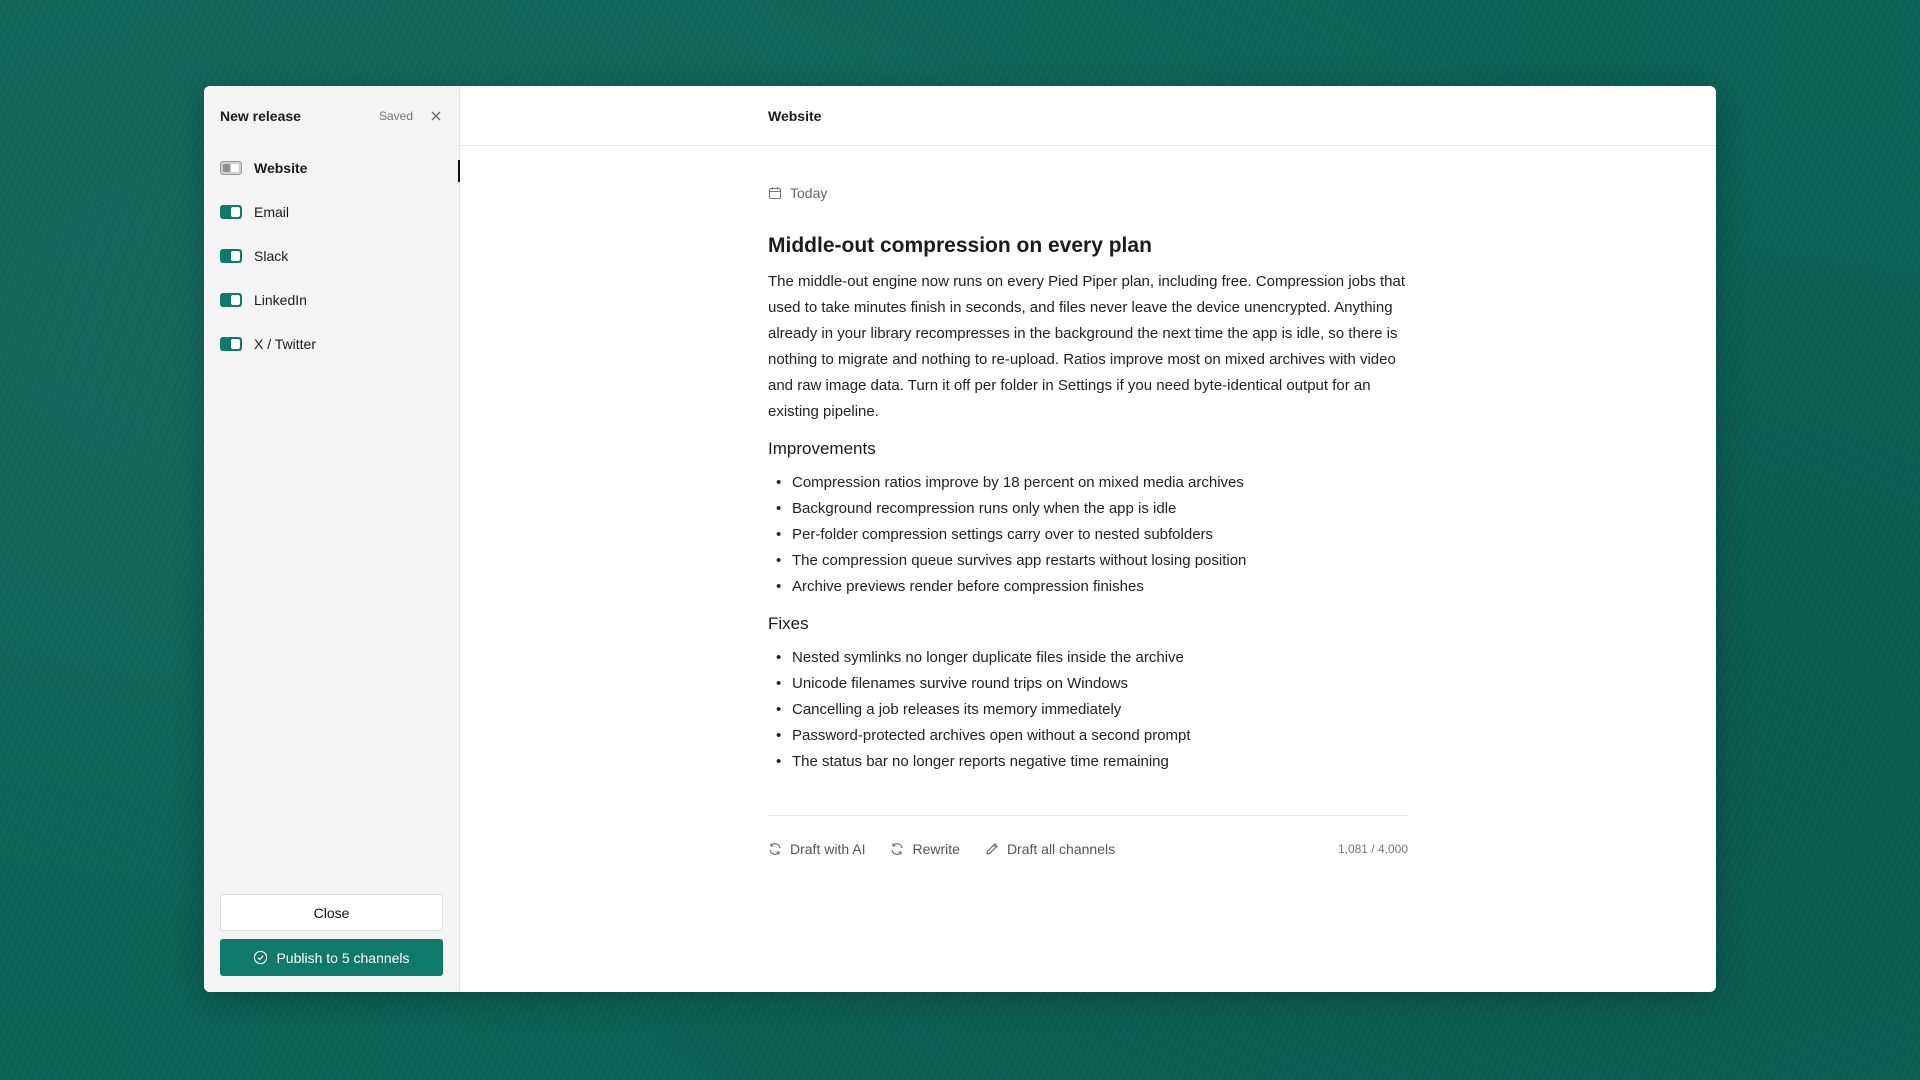  Describe the element at coordinates (331, 912) in the screenshot. I see `close-button: Close` at that location.